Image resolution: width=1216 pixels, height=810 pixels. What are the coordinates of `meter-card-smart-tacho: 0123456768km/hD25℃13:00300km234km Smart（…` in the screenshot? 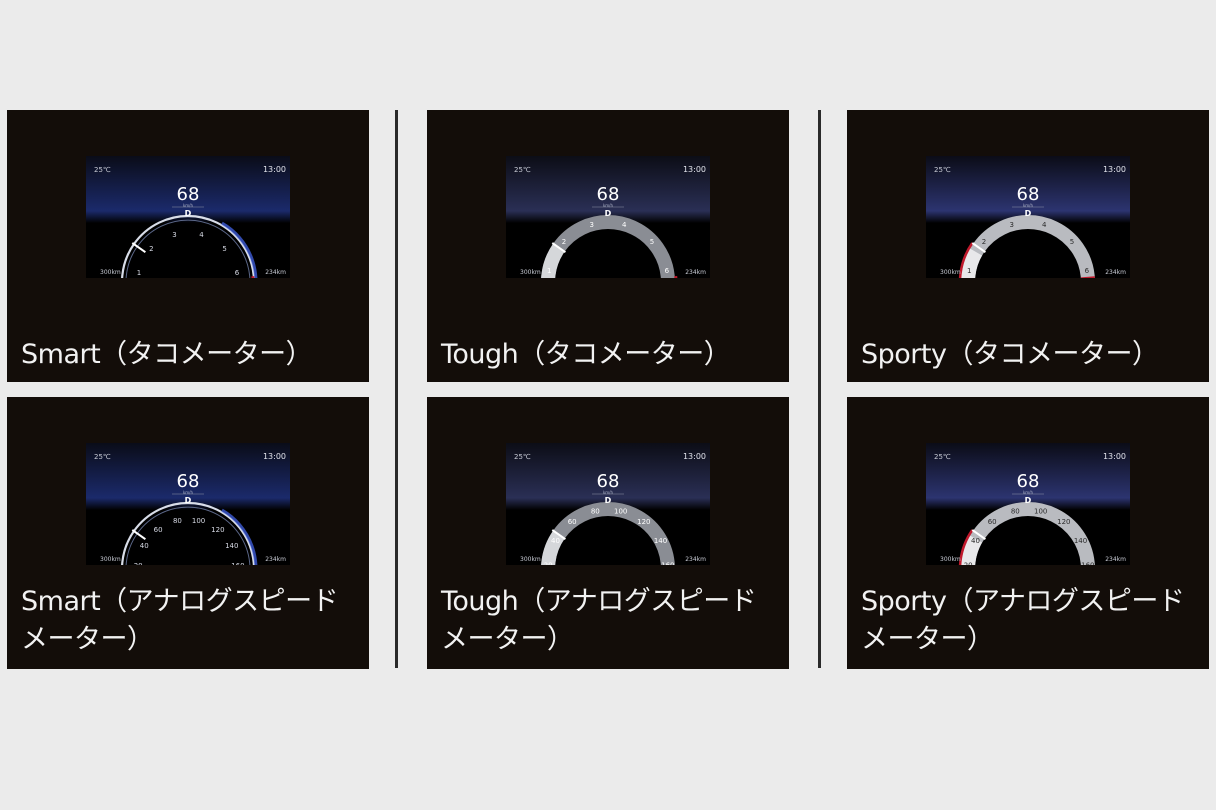 It's located at (188, 246).